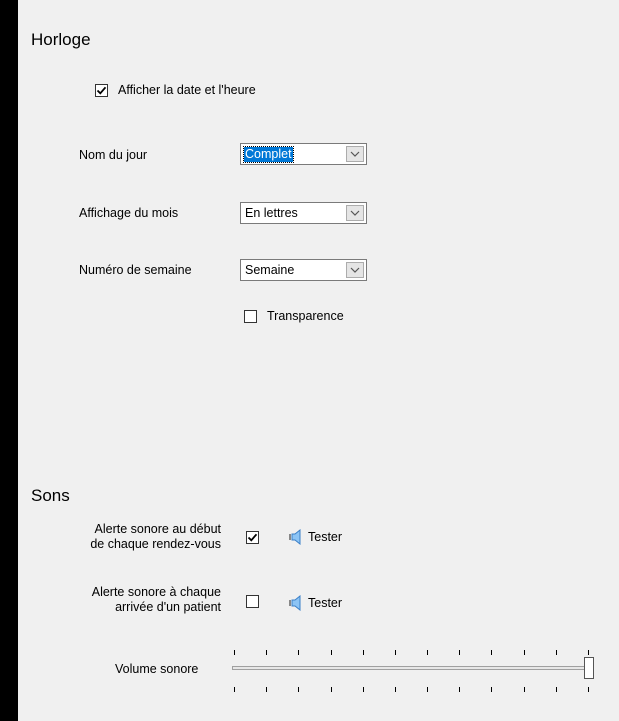  I want to click on alert-patient-label-line1: Alerte sonore à chaque, so click(156, 592).